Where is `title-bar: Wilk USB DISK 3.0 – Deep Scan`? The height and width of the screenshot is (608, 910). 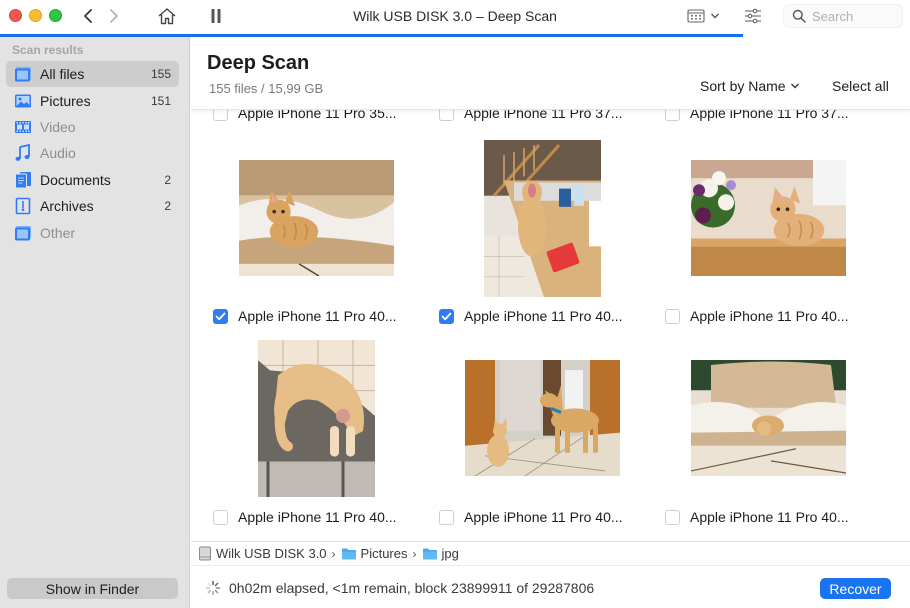 title-bar: Wilk USB DISK 3.0 – Deep Scan is located at coordinates (455, 18).